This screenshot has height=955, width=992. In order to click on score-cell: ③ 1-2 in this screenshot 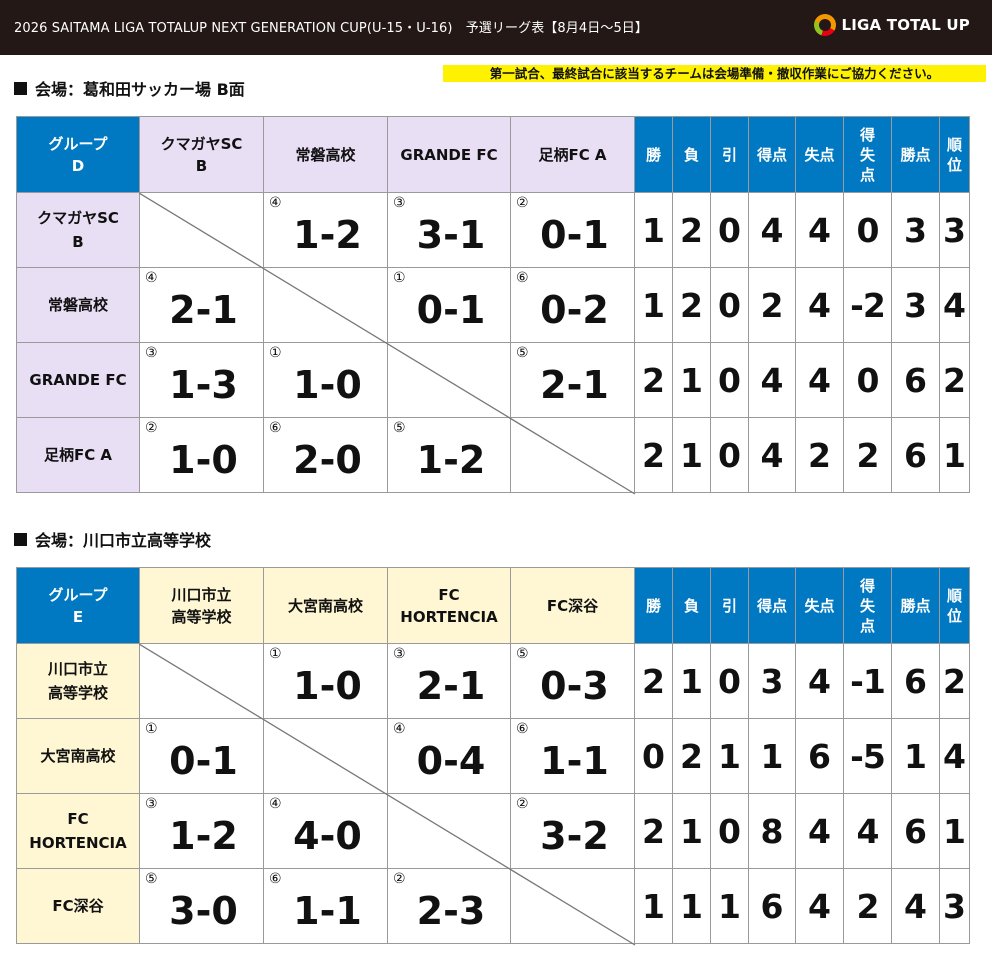, I will do `click(201, 831)`.